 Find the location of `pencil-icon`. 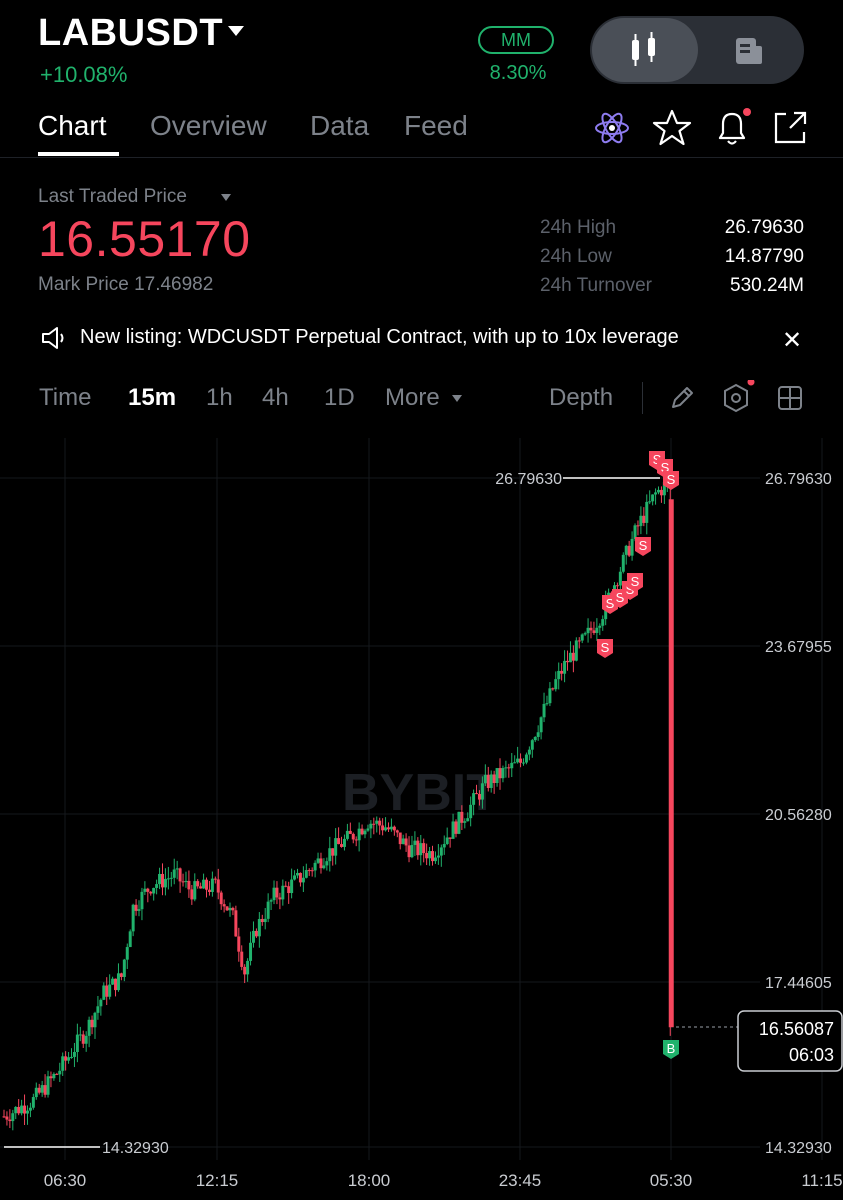

pencil-icon is located at coordinates (682, 400).